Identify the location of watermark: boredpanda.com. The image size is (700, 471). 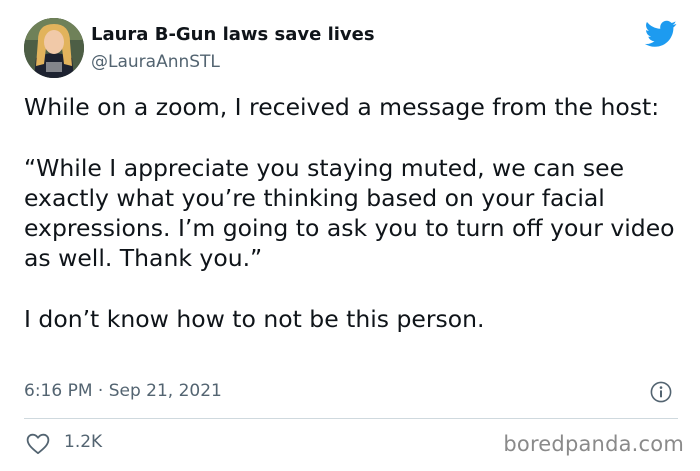
(593, 444).